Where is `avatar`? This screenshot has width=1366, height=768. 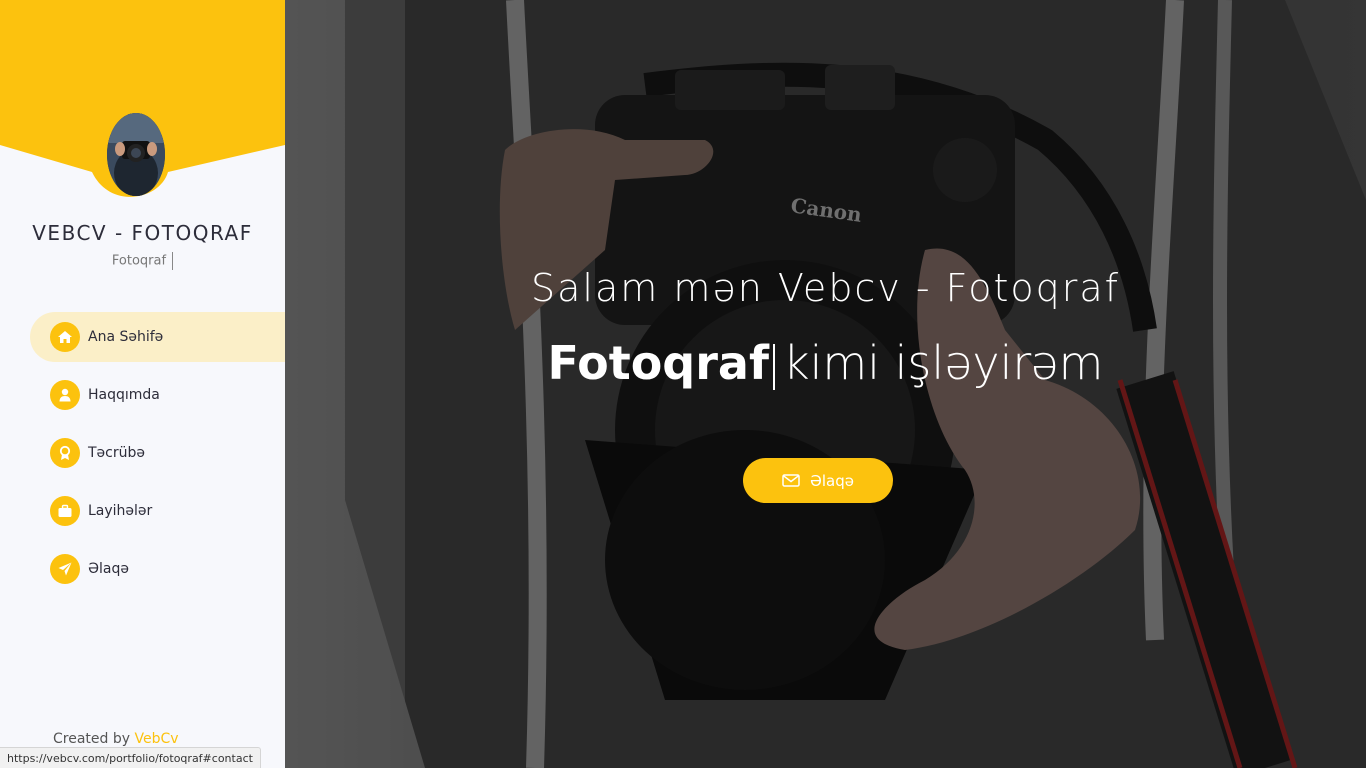
avatar is located at coordinates (136, 154).